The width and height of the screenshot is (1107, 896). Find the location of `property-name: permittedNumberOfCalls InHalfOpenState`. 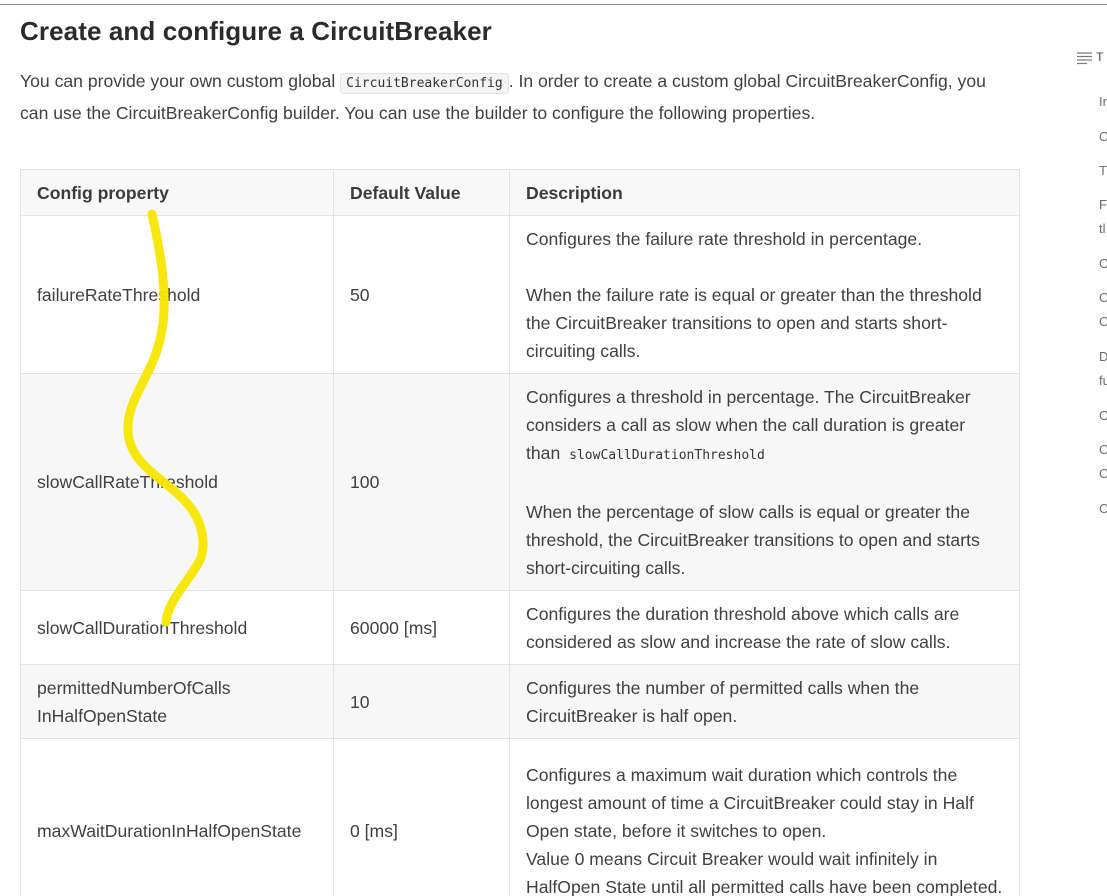

property-name: permittedNumberOfCalls InHalfOpenState is located at coordinates (177, 701).